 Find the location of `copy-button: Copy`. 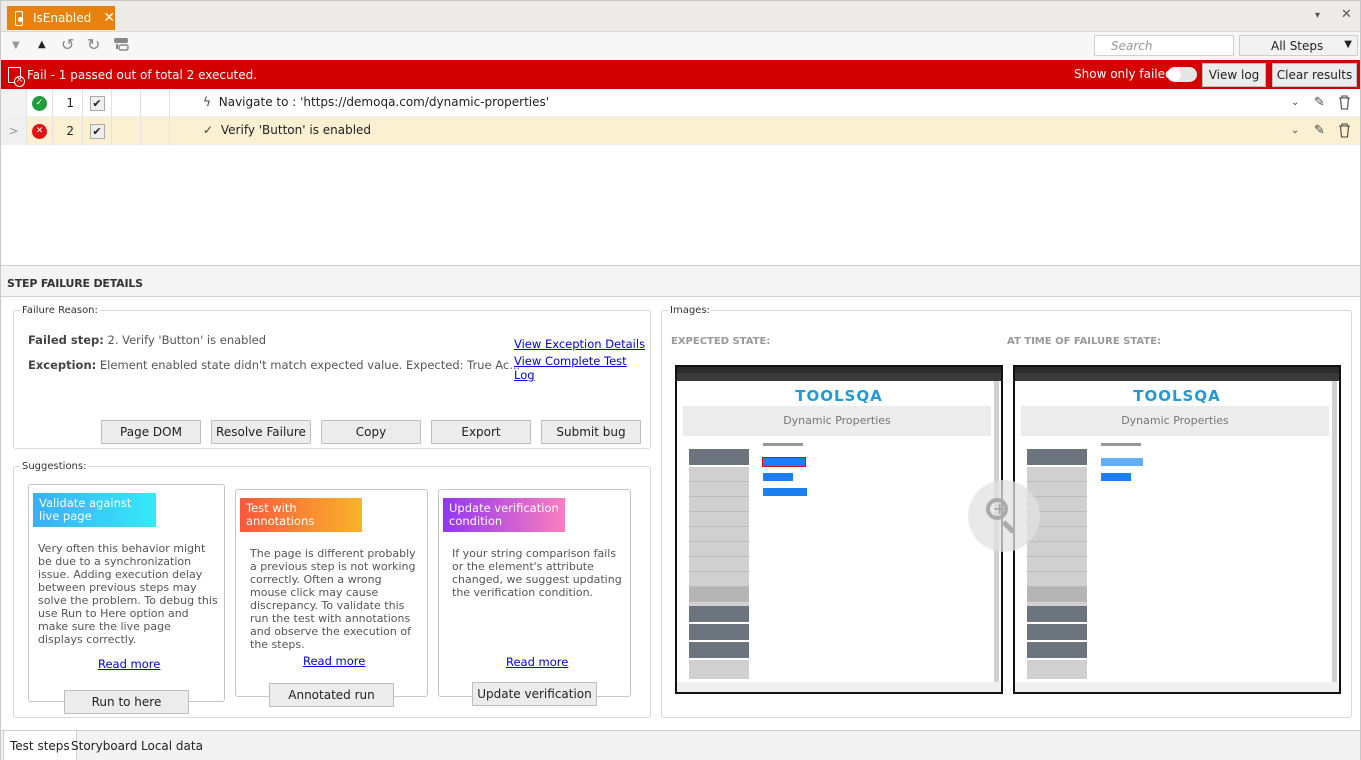

copy-button: Copy is located at coordinates (371, 432).